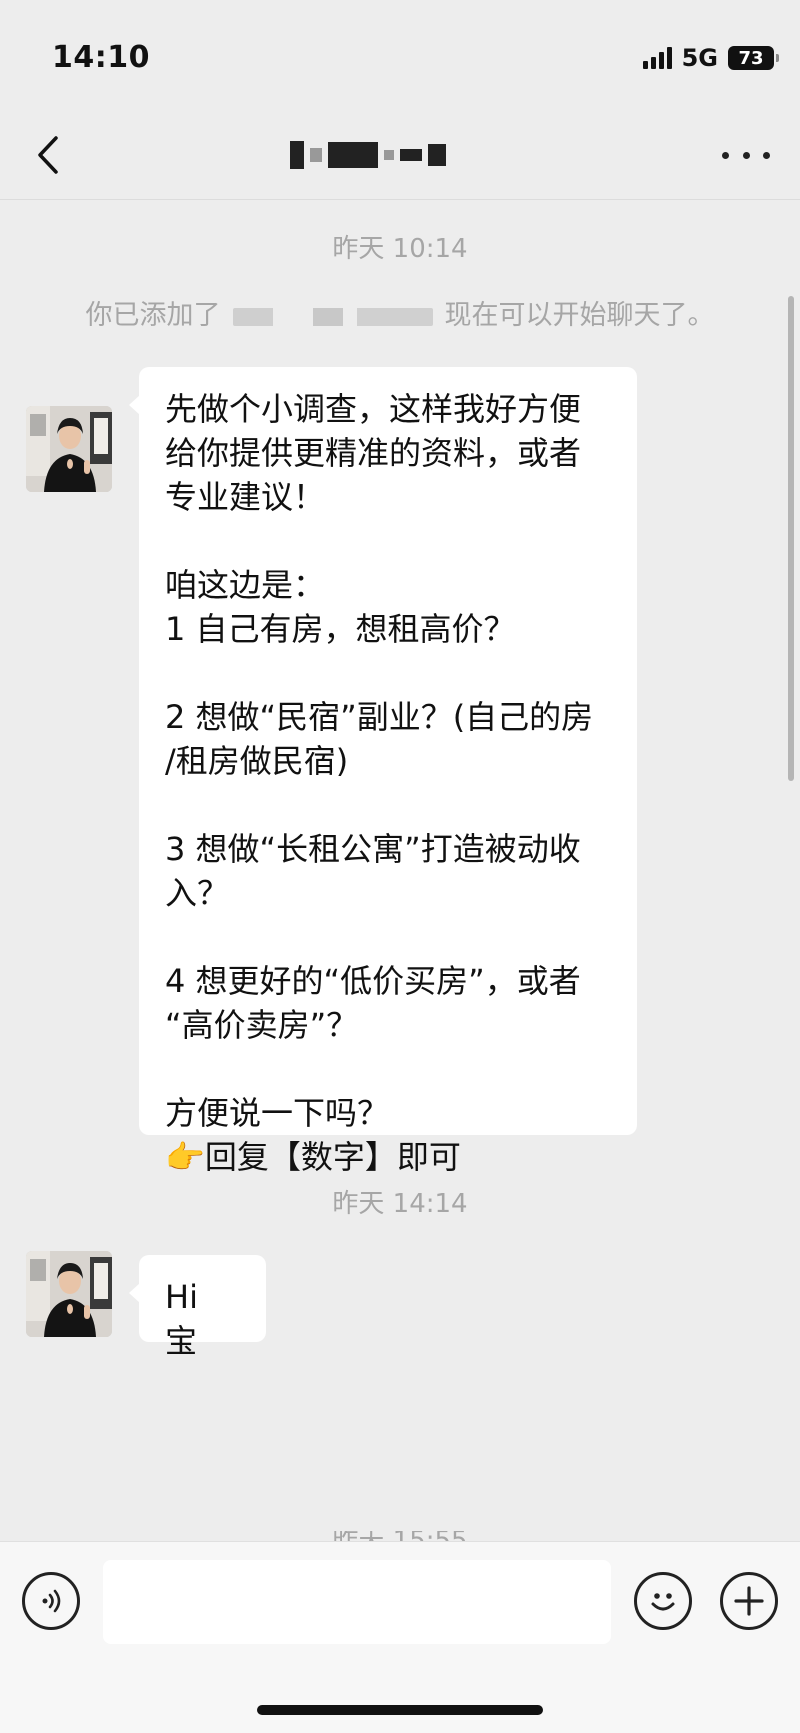 The image size is (800, 1733). What do you see at coordinates (153, 315) in the screenshot?
I see `system-message-prefix: 你已添加了` at bounding box center [153, 315].